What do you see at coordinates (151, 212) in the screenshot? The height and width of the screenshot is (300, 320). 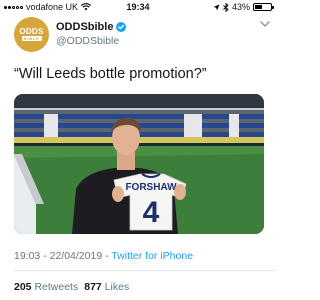 I see `shirt-number: 4` at bounding box center [151, 212].